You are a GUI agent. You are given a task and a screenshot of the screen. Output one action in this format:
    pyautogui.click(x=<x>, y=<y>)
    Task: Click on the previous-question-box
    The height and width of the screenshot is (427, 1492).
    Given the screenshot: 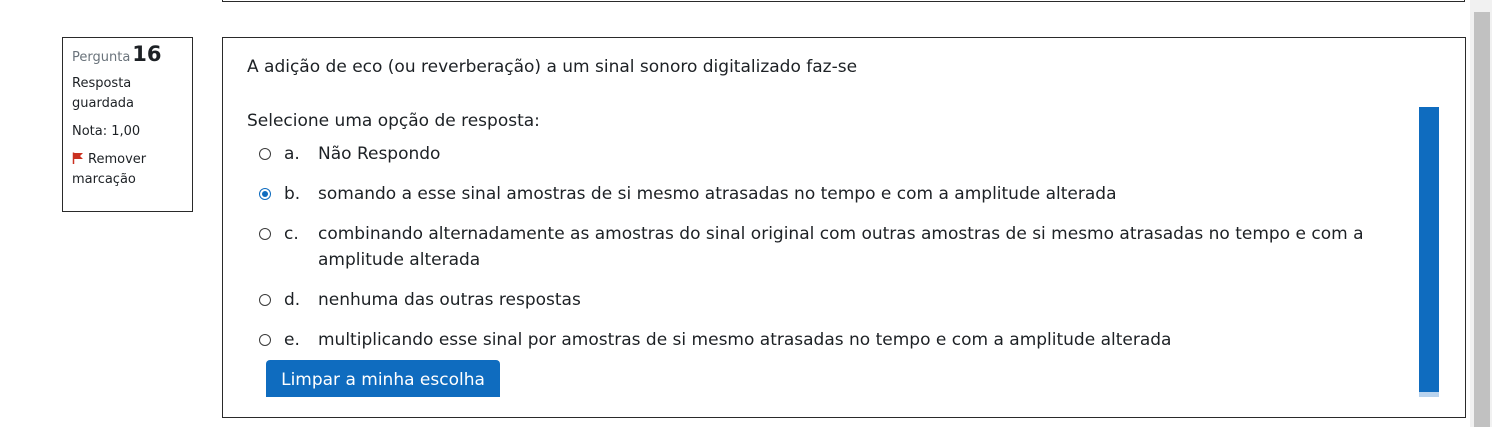 What is the action you would take?
    pyautogui.click(x=843, y=1)
    